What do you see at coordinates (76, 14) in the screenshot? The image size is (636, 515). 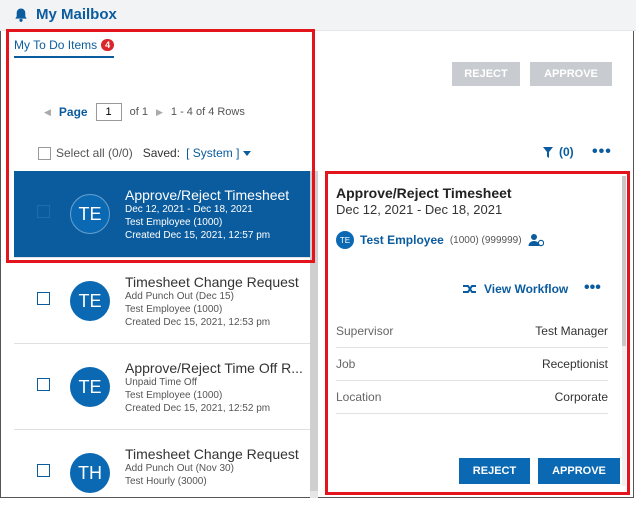 I see `page-title: My Mailbox` at bounding box center [76, 14].